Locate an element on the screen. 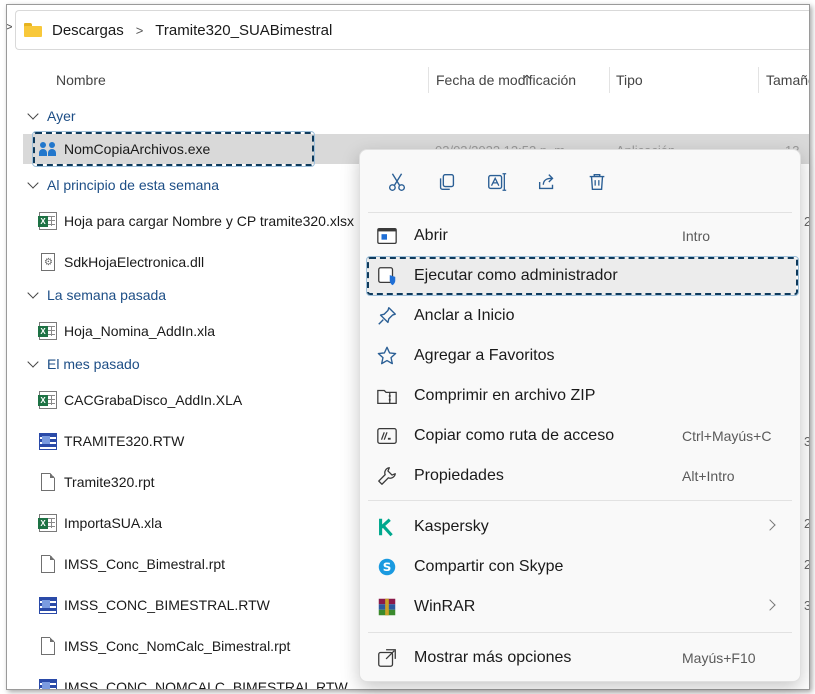 This screenshot has width=815, height=694. file-row: IMSS_Conc_NomCalc_Bimestral.rpt is located at coordinates (164, 646).